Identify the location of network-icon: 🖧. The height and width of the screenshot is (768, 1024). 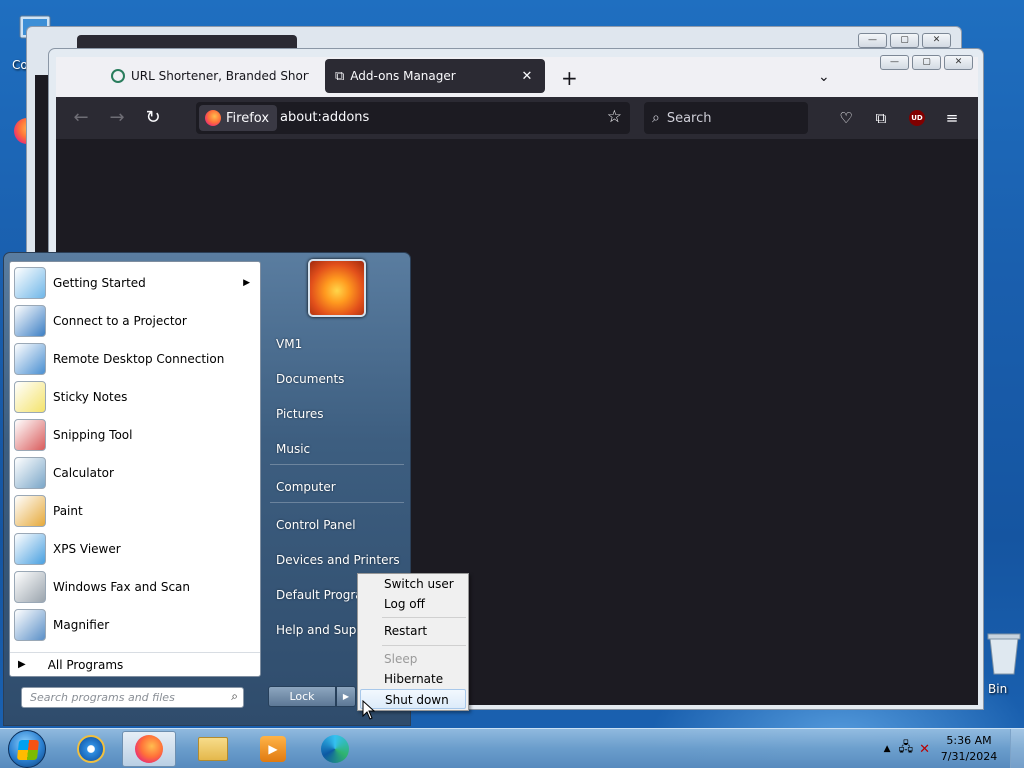
(906, 749).